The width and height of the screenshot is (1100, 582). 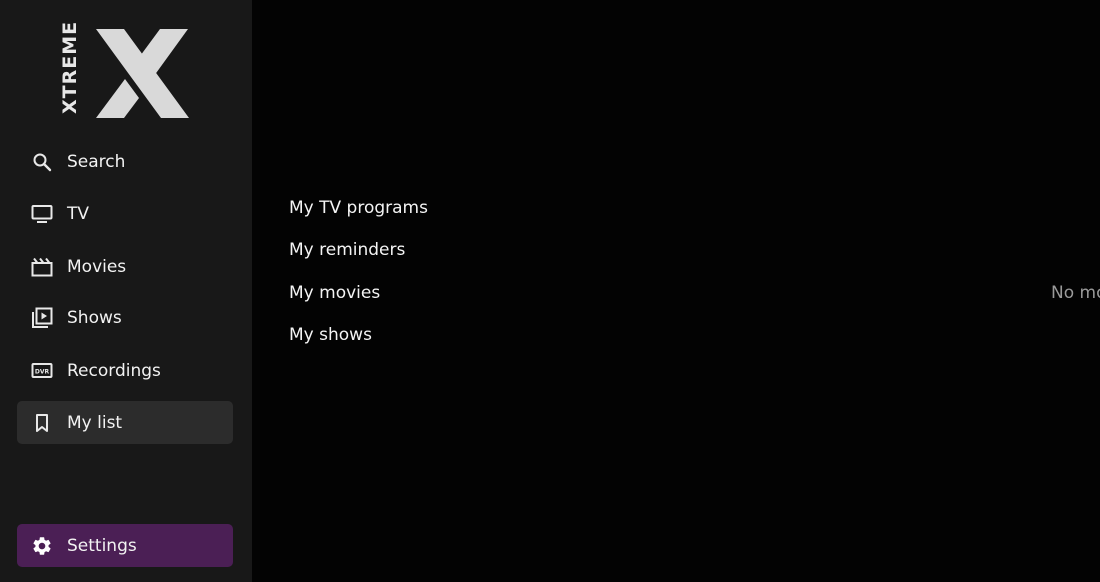 I want to click on sidebar-item-label: Movies, so click(x=97, y=266).